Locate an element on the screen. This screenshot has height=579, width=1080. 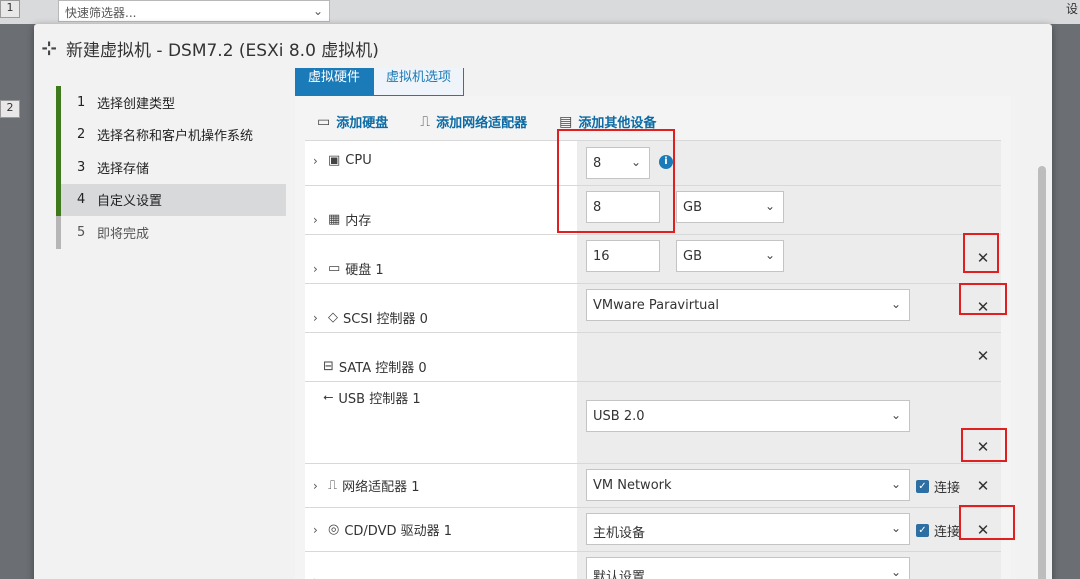
hw-row-cd-dvd: › ◎ CD/DVD 驱动器 1 主机设备 ⌄ ✓ 连接 ✕ is located at coordinates (653, 529).